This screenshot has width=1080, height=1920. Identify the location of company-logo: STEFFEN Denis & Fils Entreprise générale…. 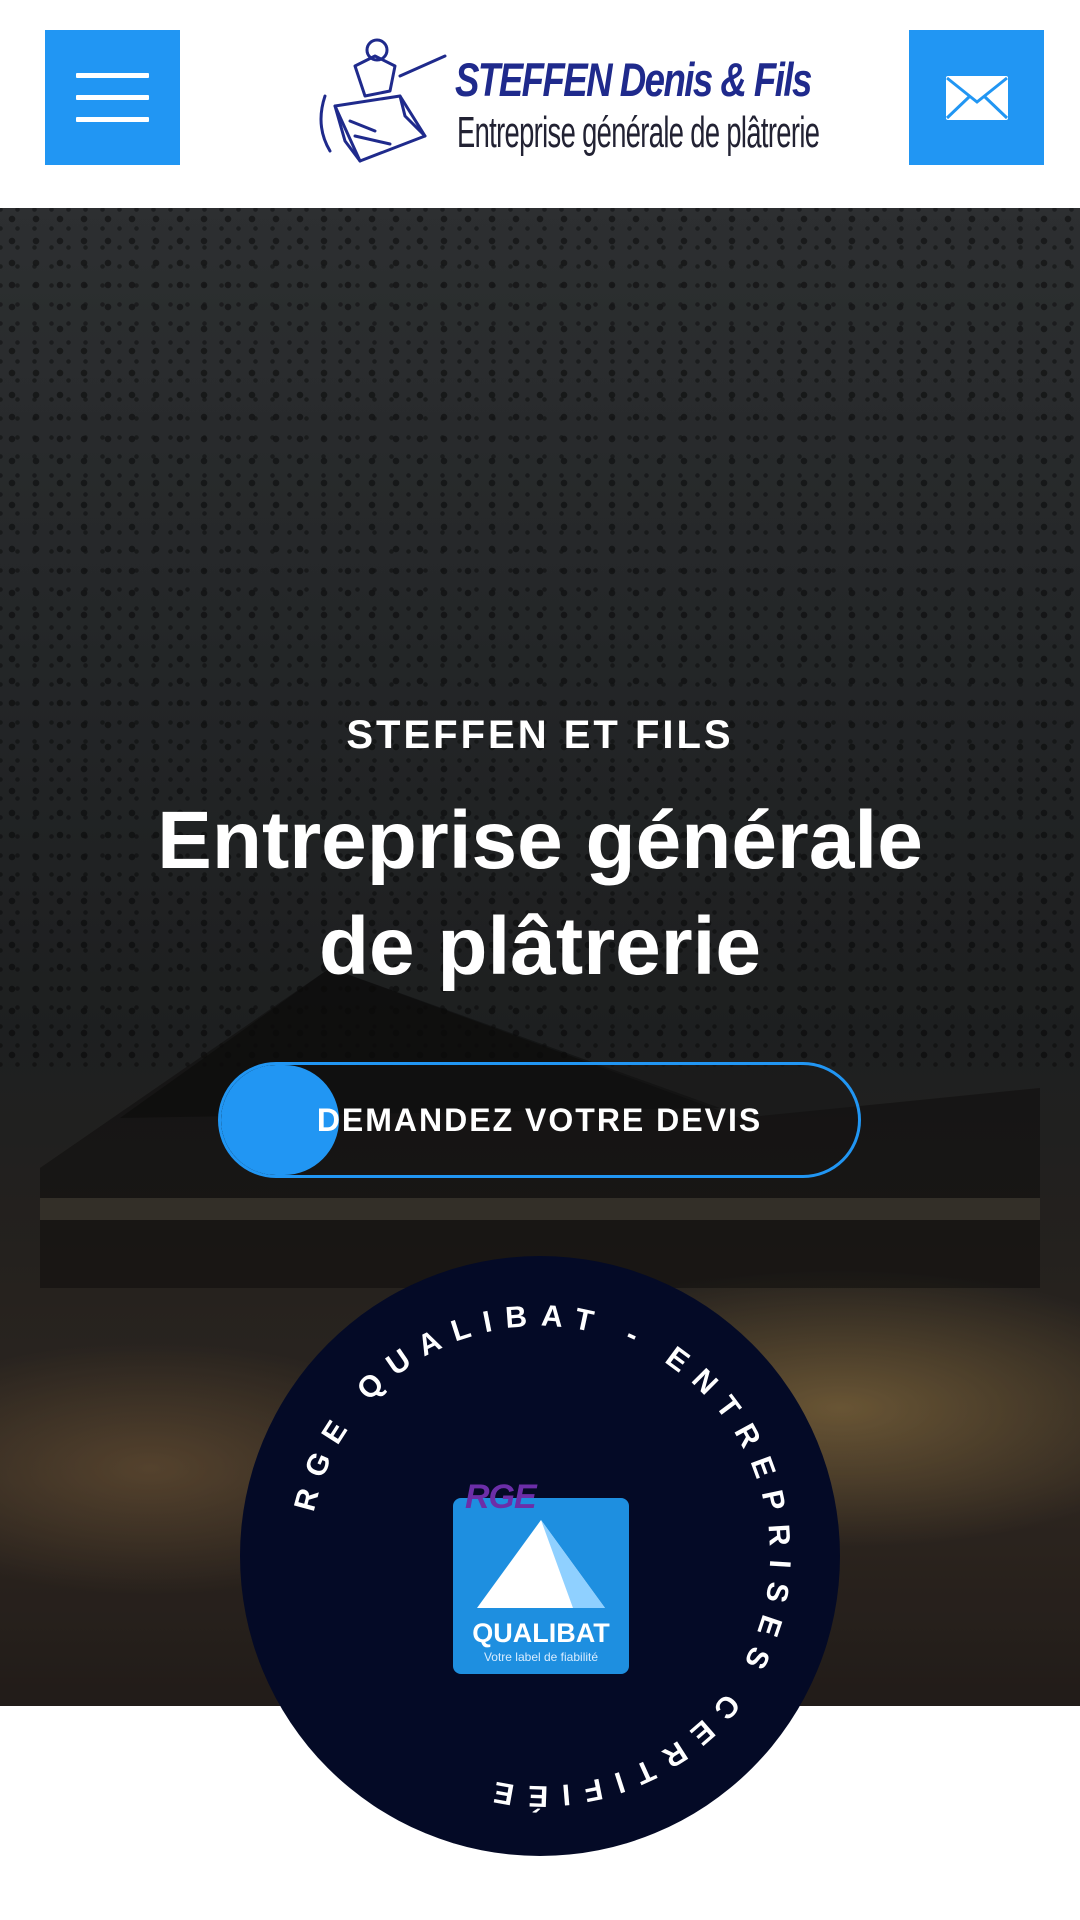
(562, 106).